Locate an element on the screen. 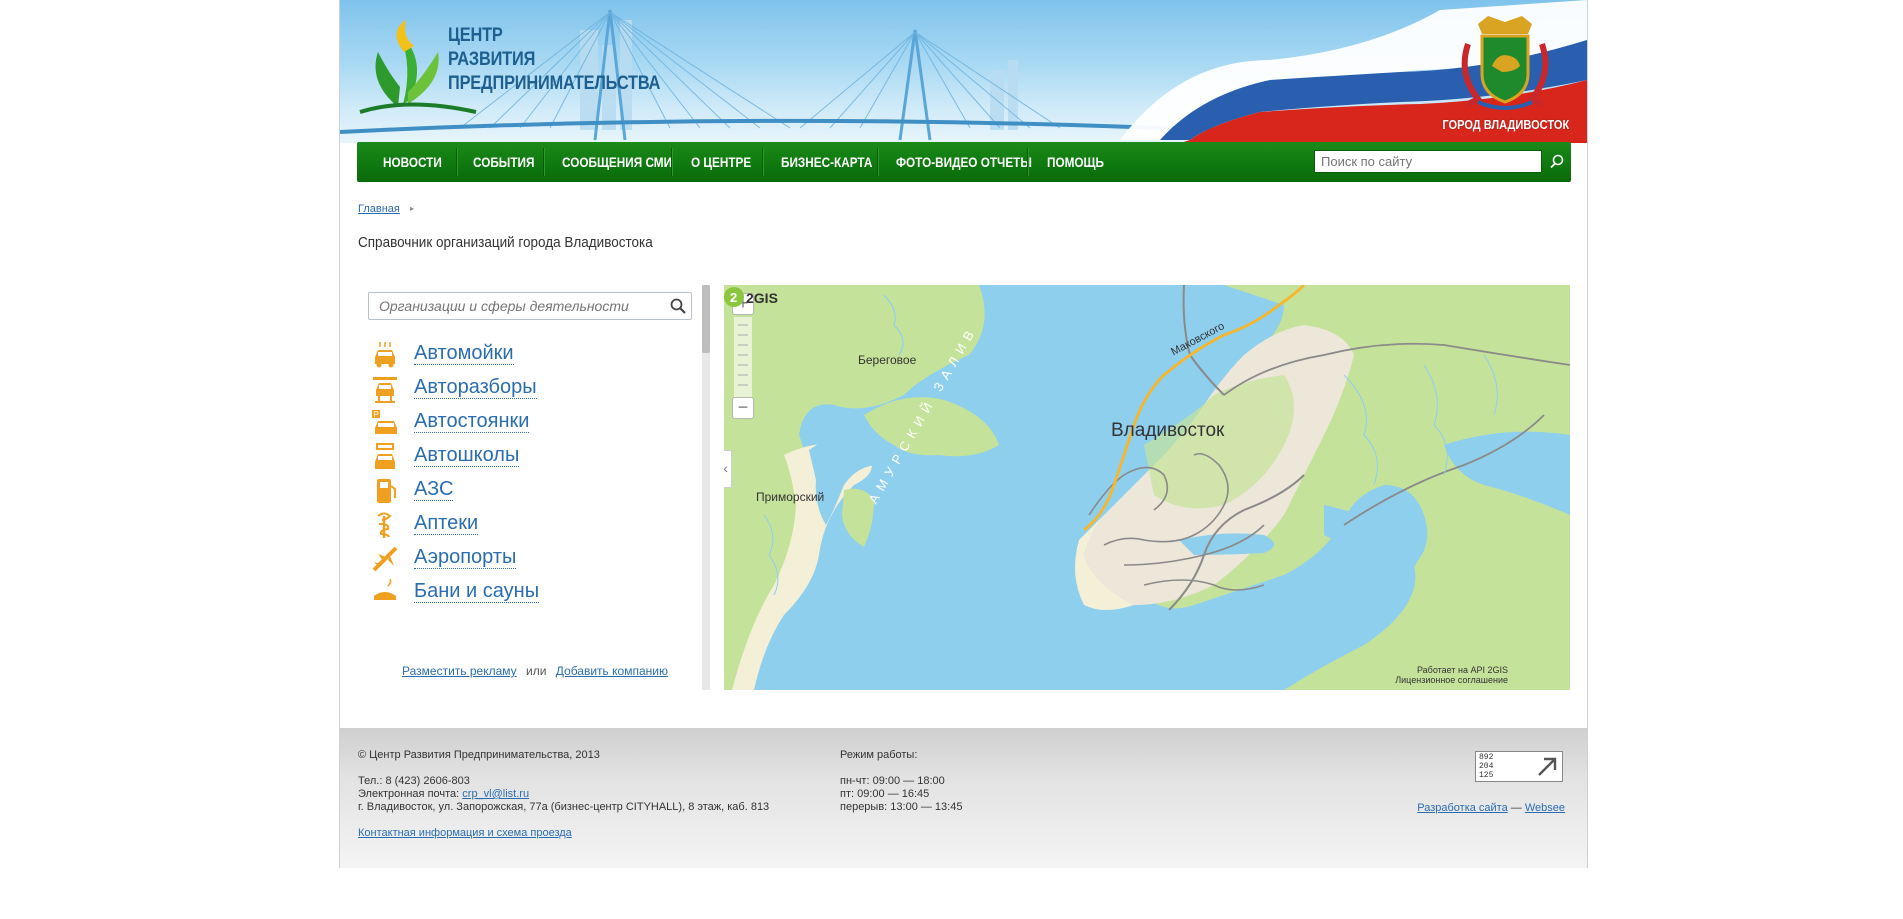  breadcrumb-arrow-icon: ▸ is located at coordinates (412, 208).